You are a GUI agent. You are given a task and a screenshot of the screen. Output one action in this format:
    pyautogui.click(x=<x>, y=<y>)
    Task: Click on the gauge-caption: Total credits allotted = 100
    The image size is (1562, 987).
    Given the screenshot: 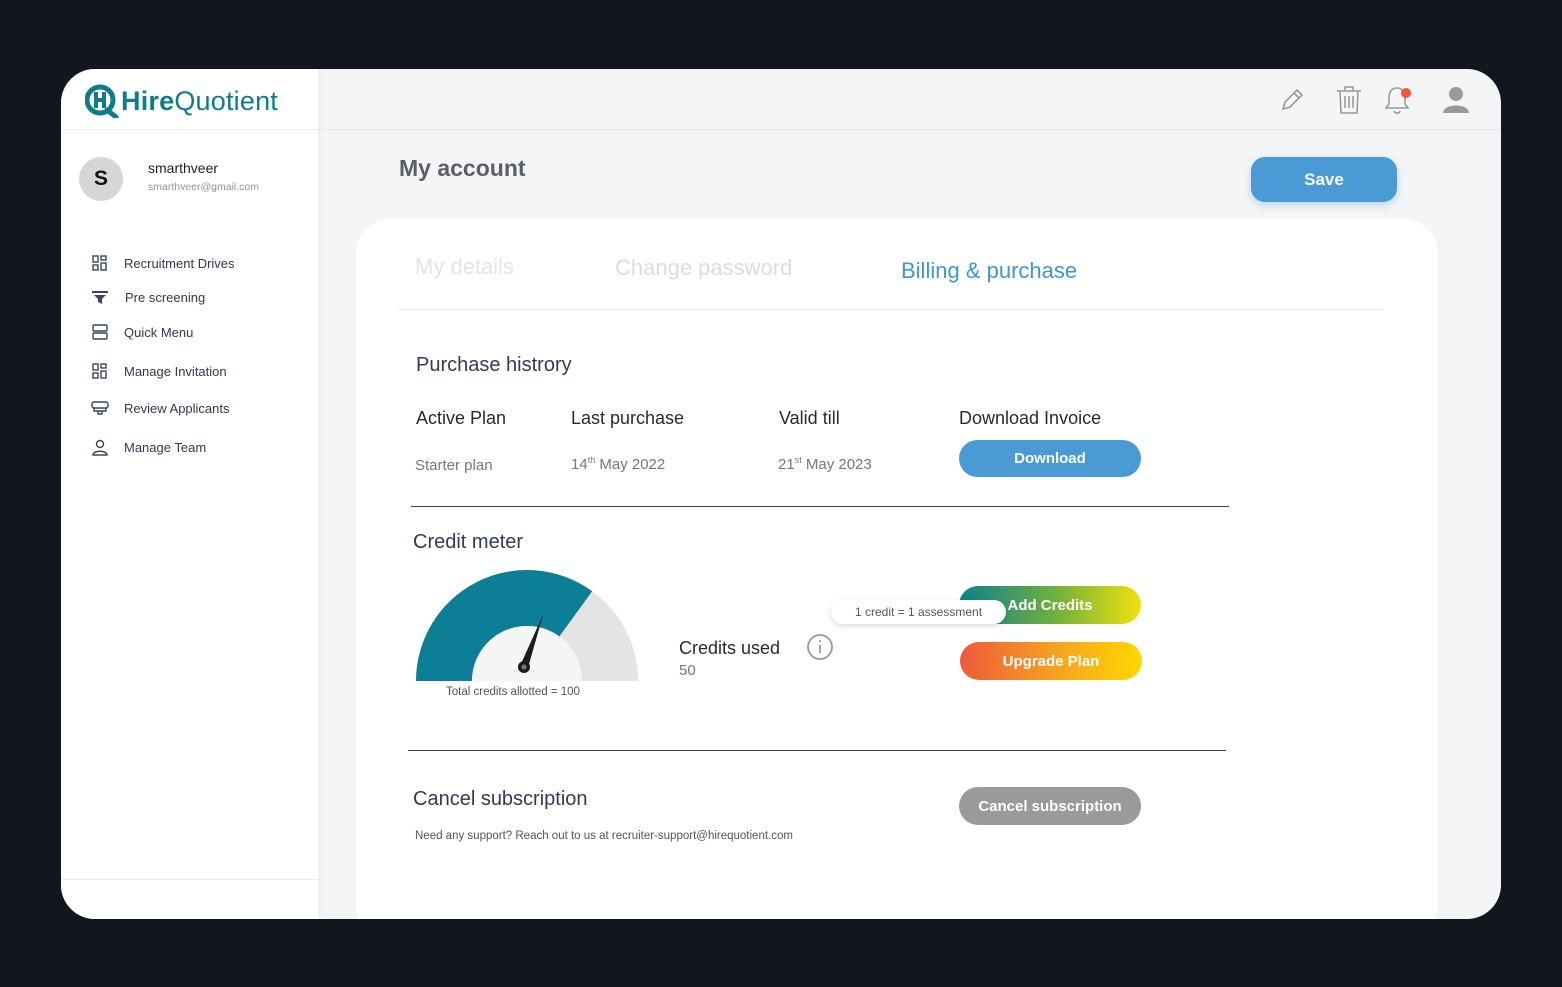 What is the action you would take?
    pyautogui.click(x=513, y=692)
    